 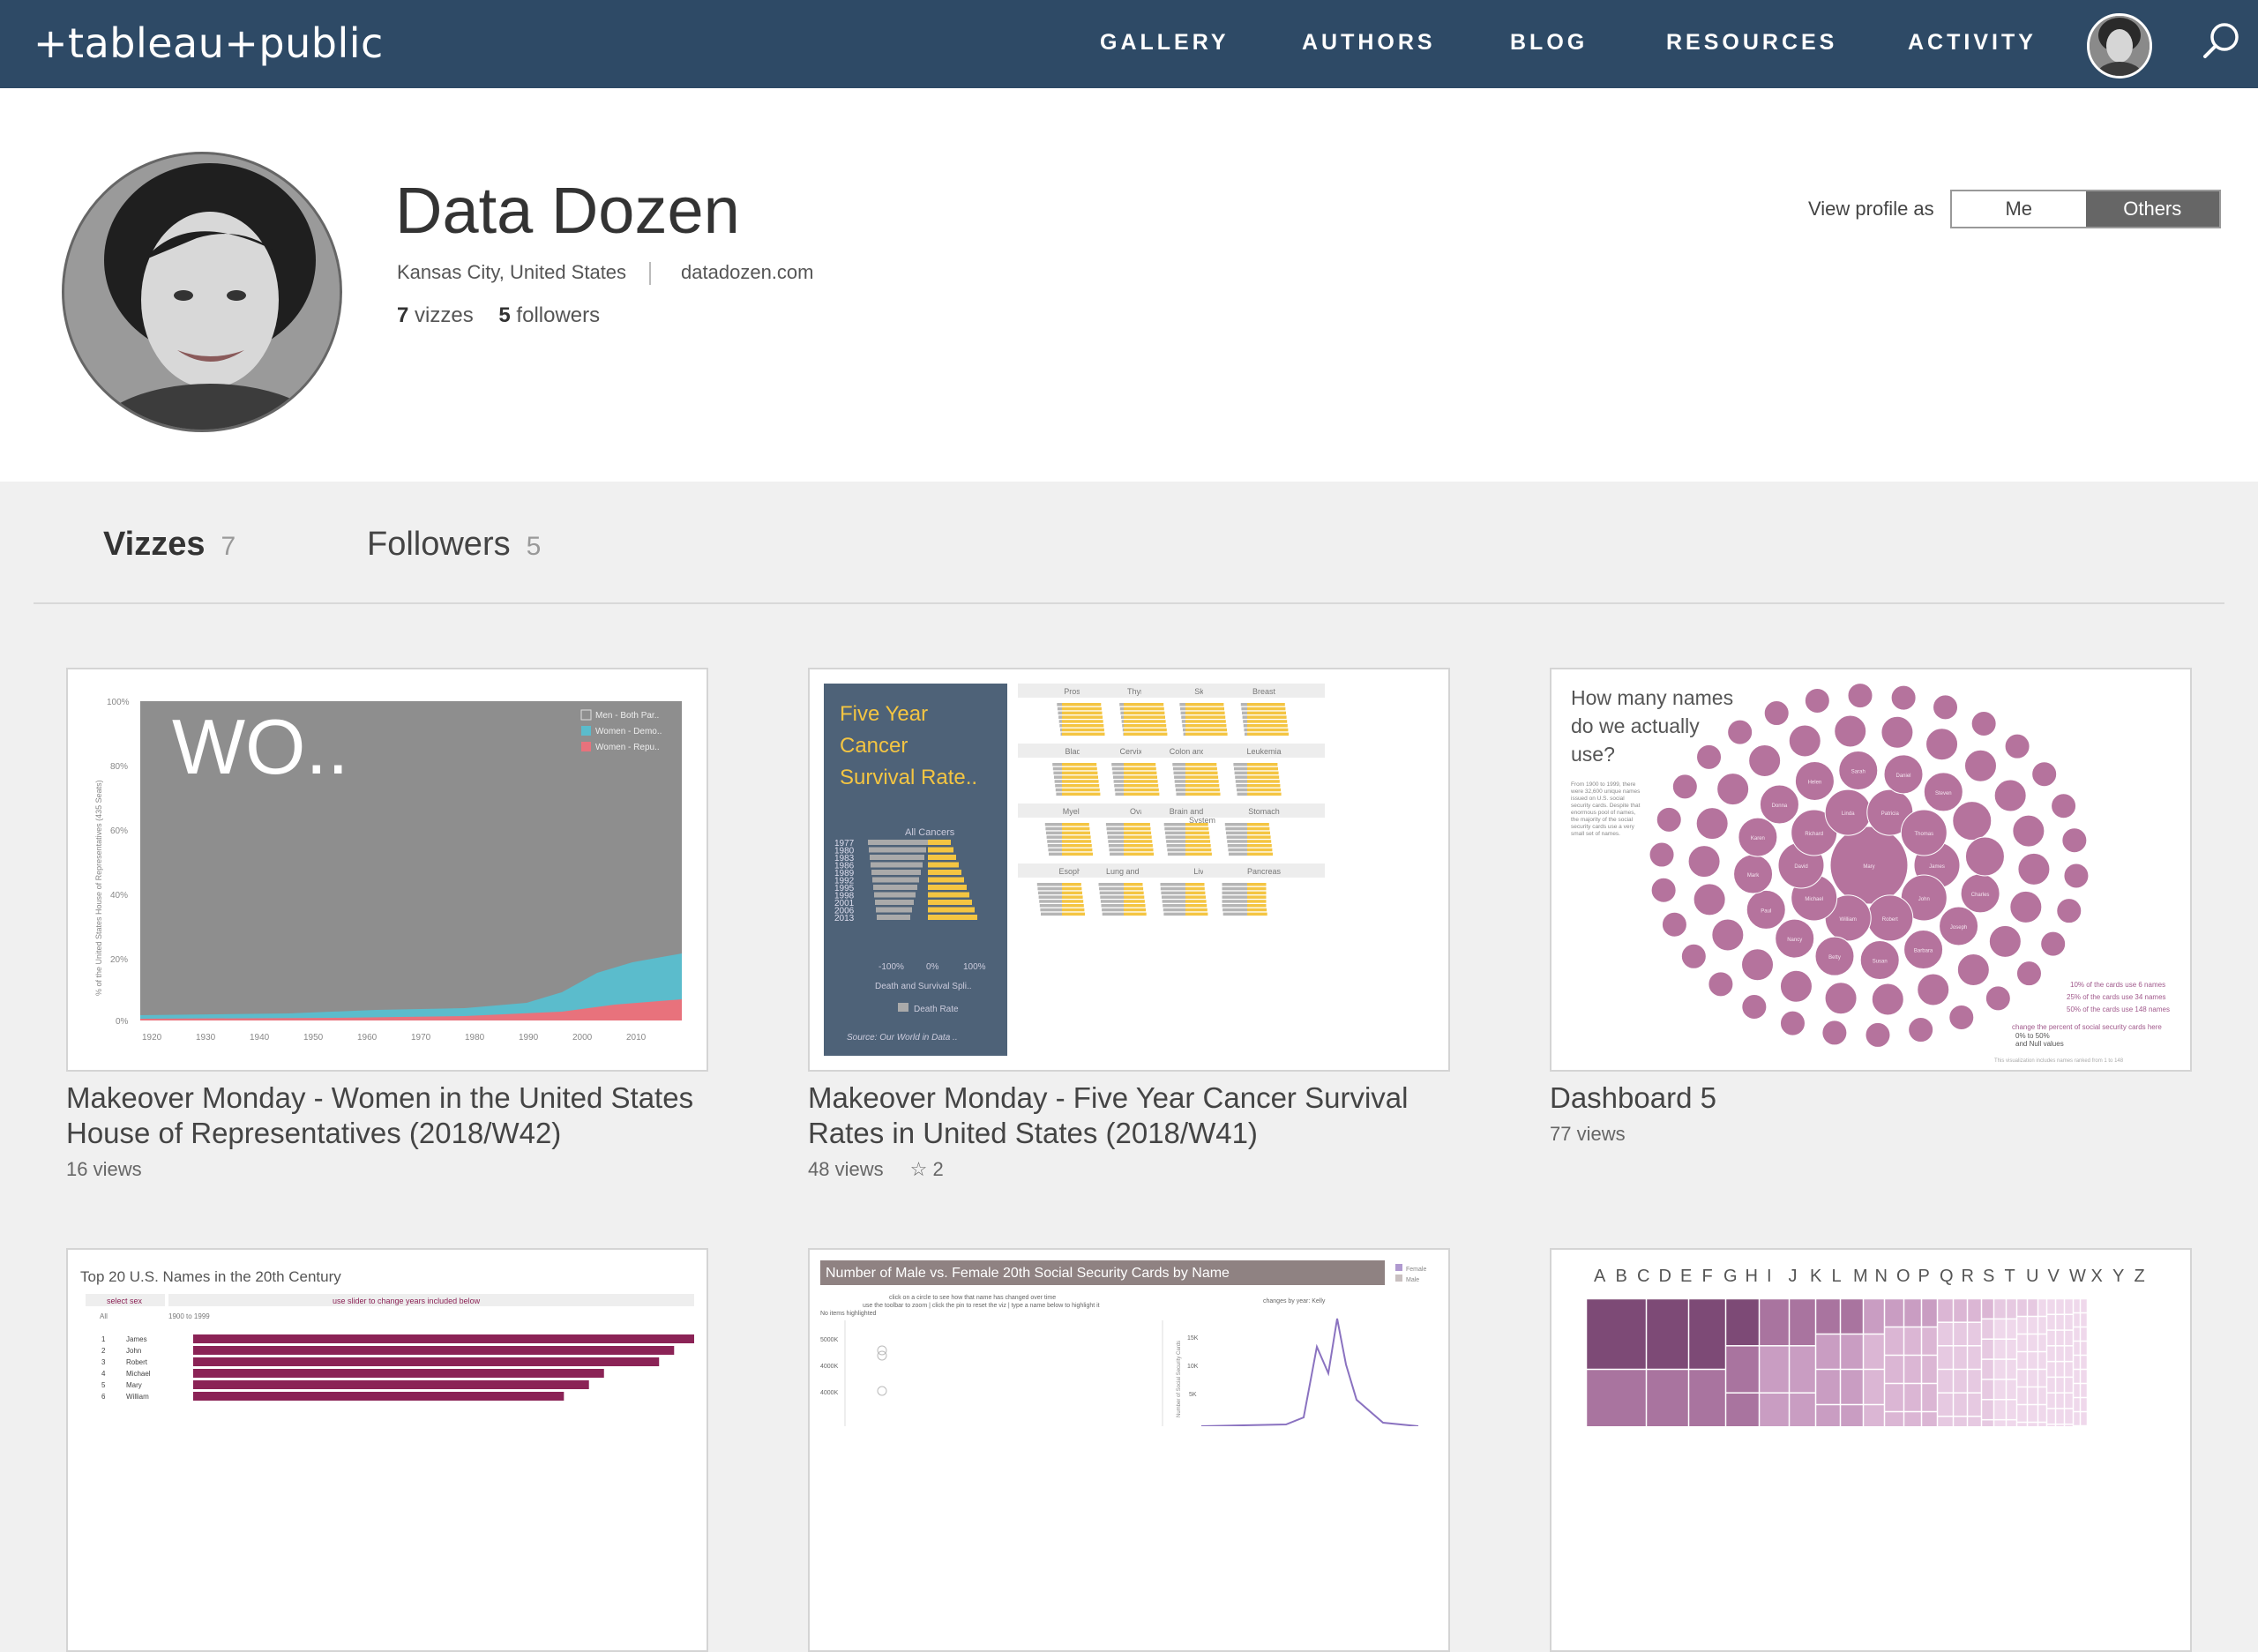 I want to click on letter-filter: V, so click(x=2054, y=1276).